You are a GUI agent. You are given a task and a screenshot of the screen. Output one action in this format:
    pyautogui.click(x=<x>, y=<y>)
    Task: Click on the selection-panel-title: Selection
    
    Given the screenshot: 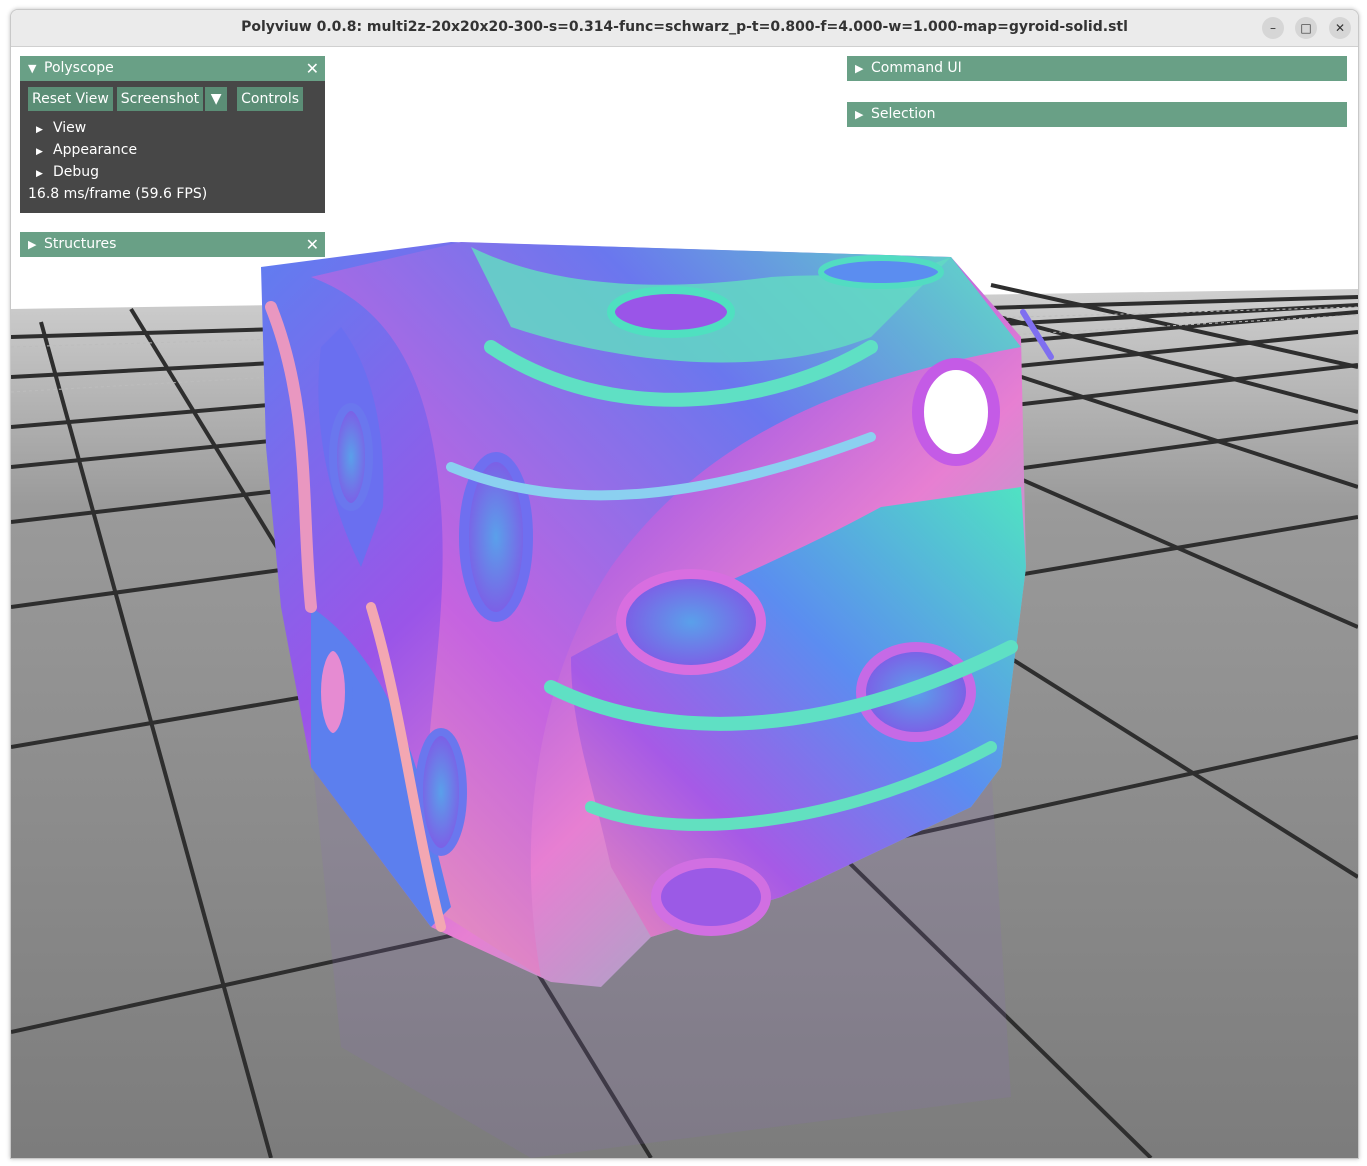 What is the action you would take?
    pyautogui.click(x=903, y=114)
    